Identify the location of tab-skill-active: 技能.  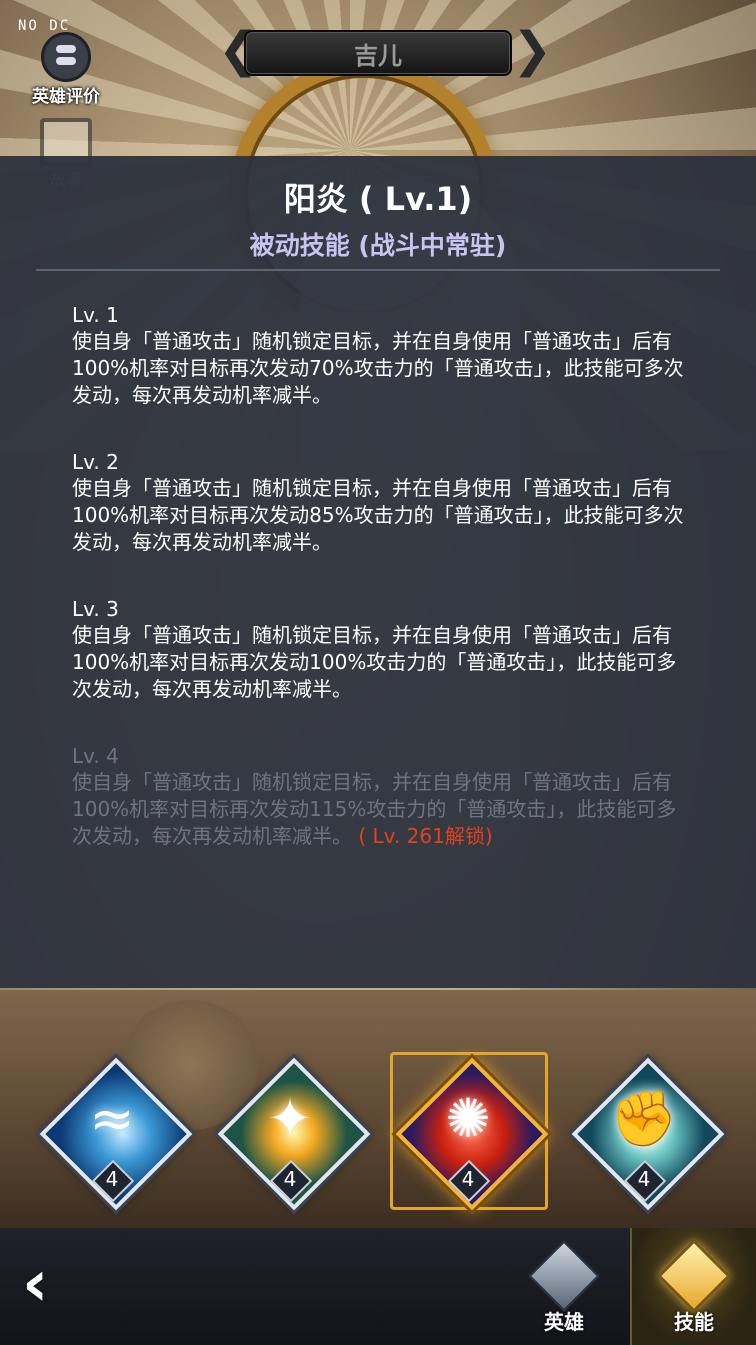
(693, 1286).